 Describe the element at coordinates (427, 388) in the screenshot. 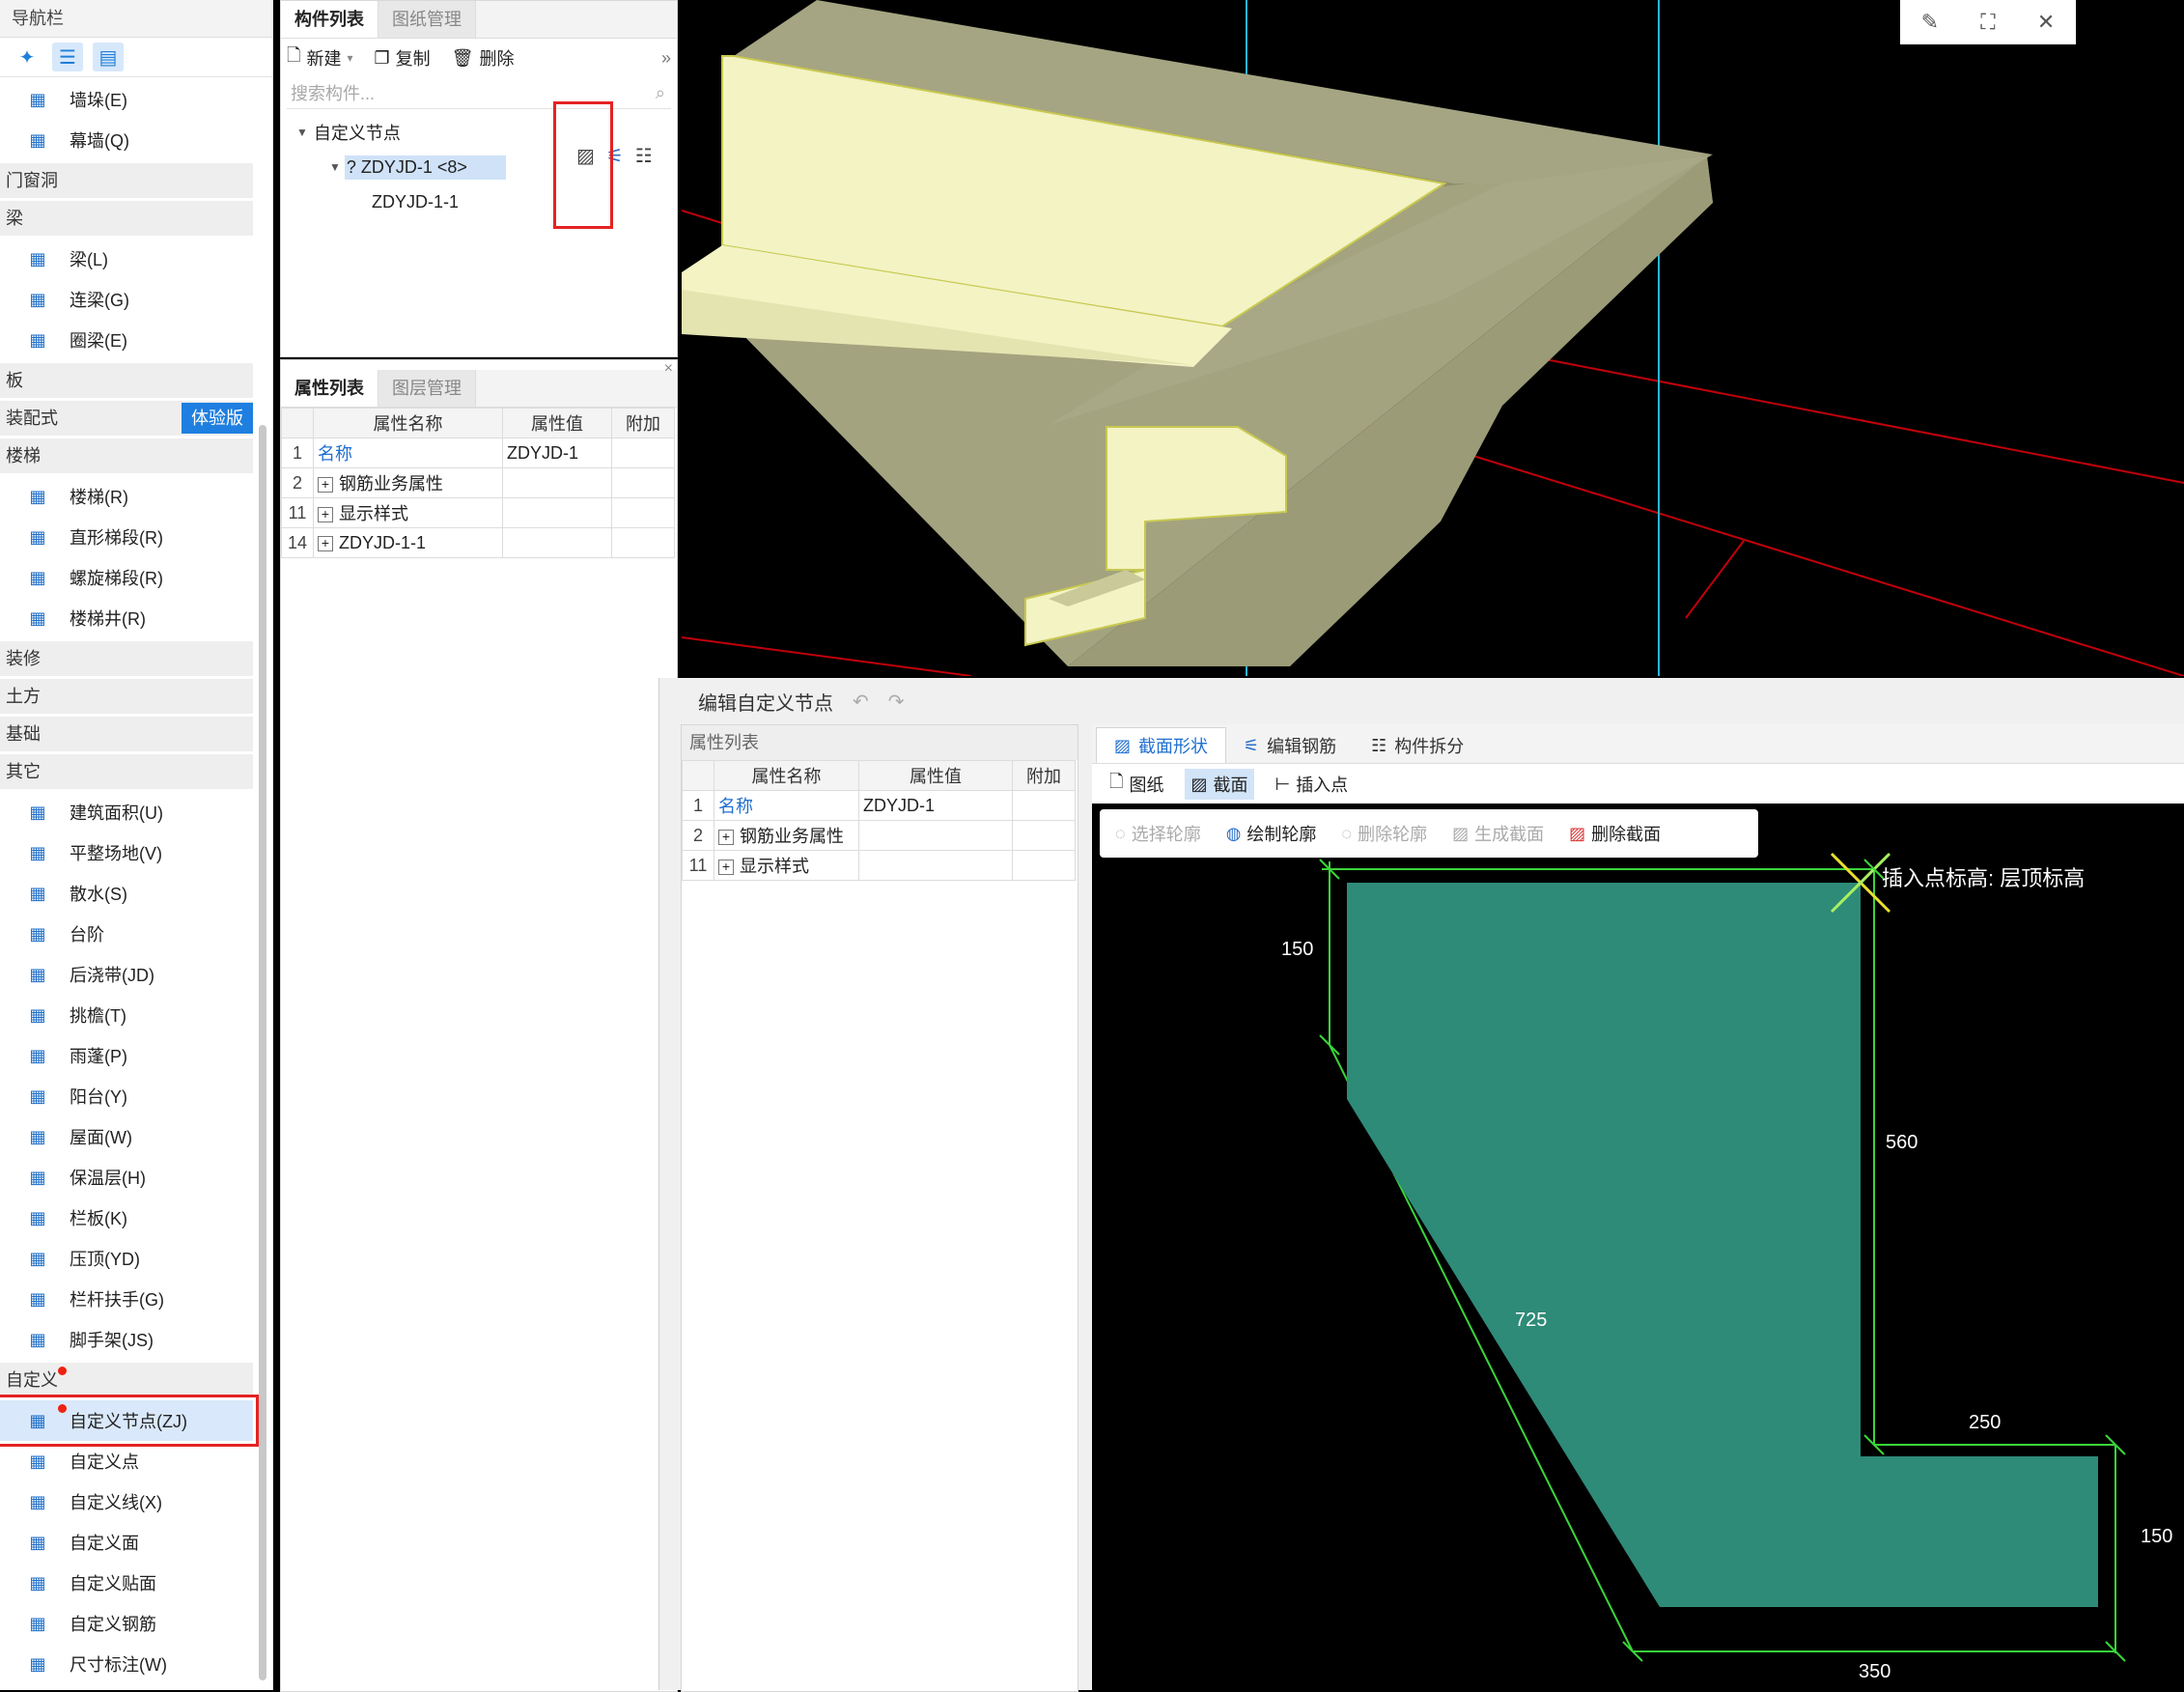

I see `tab-layer-management: 图层管理` at that location.